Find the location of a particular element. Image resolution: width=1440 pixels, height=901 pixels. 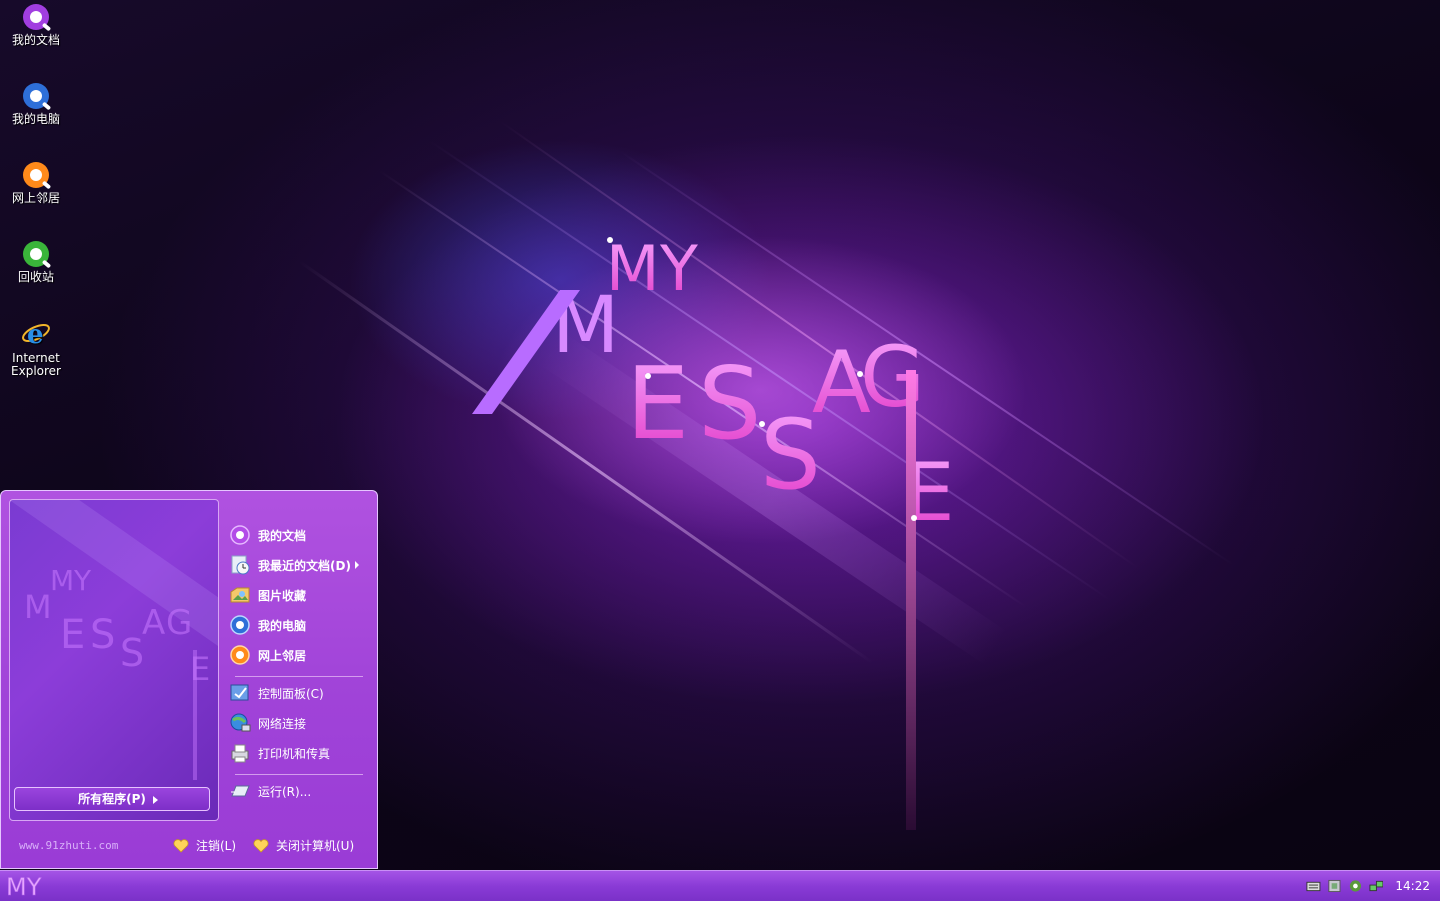

panel-logo-letter: G is located at coordinates (179, 623).